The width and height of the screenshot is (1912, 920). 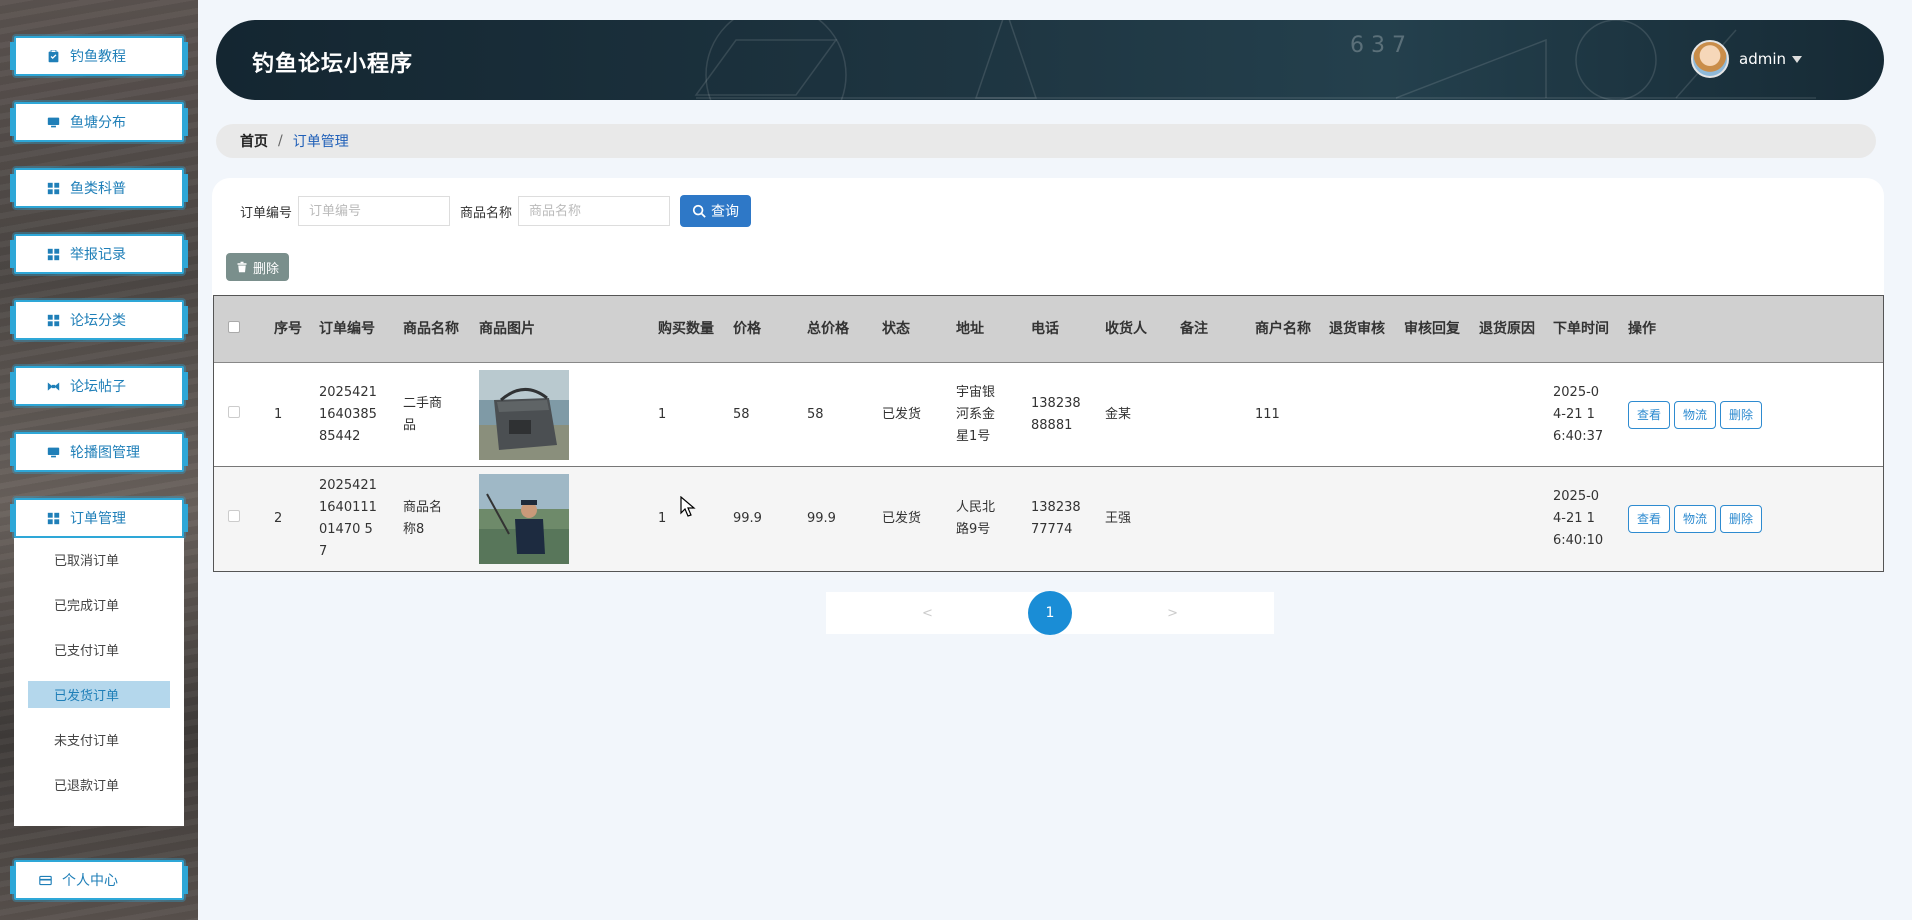 I want to click on cell-total: 99.9, so click(x=821, y=518).